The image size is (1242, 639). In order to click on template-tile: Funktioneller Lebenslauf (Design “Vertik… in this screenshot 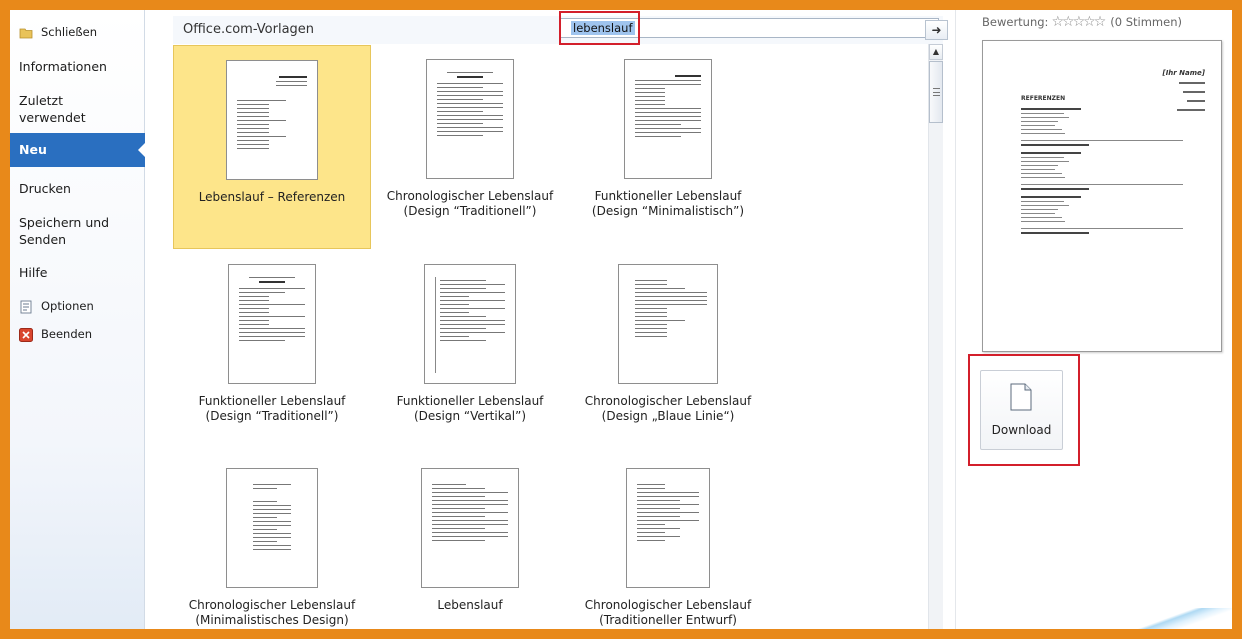, I will do `click(470, 352)`.